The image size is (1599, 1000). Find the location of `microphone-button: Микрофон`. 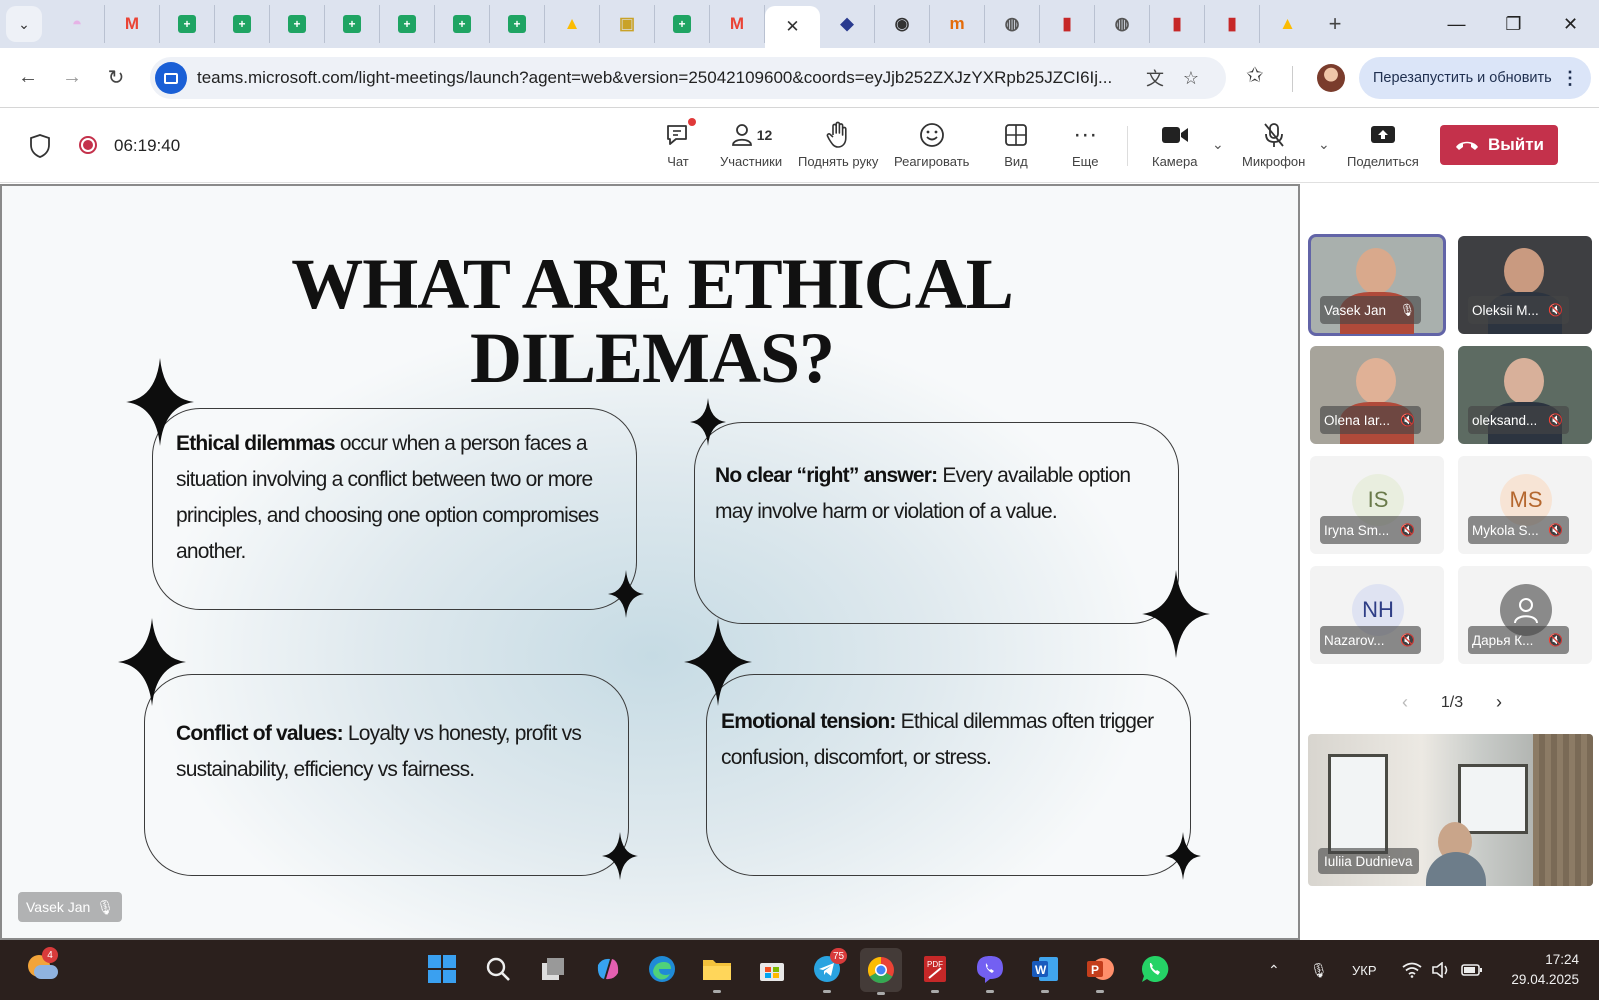

microphone-button: Микрофон is located at coordinates (1273, 148).